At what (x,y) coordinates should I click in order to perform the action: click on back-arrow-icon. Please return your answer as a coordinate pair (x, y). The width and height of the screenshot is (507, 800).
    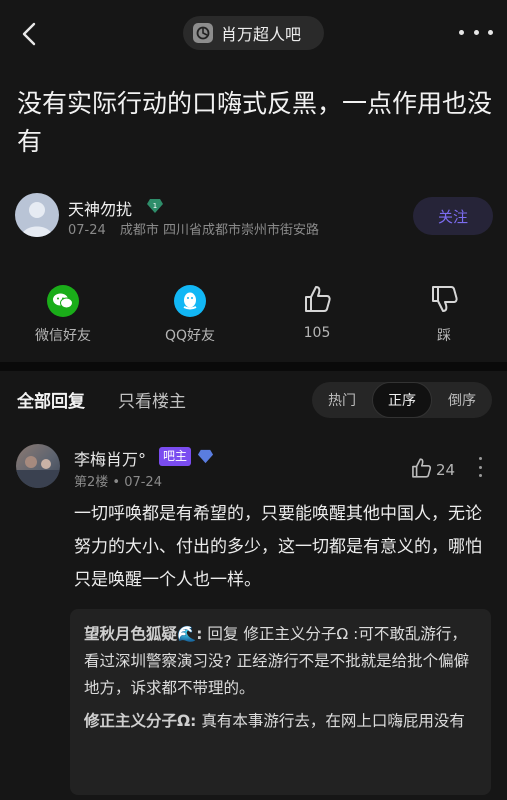
    Looking at the image, I should click on (30, 34).